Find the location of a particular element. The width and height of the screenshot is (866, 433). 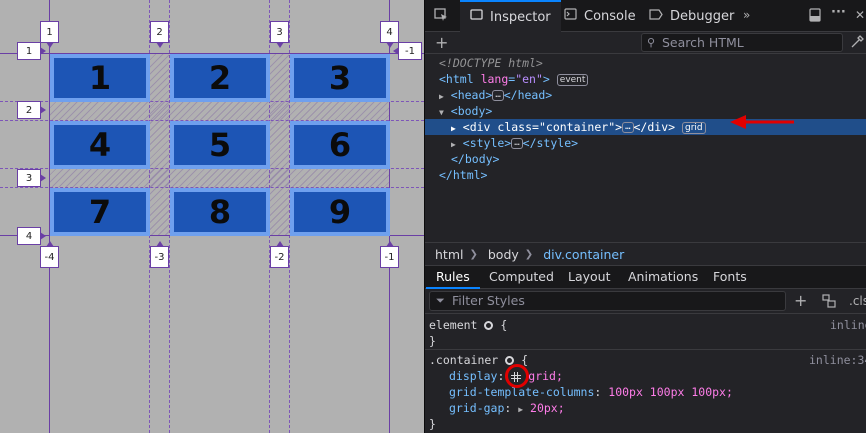

markup-head-node: ▶ <head>… </head> is located at coordinates (645, 95).